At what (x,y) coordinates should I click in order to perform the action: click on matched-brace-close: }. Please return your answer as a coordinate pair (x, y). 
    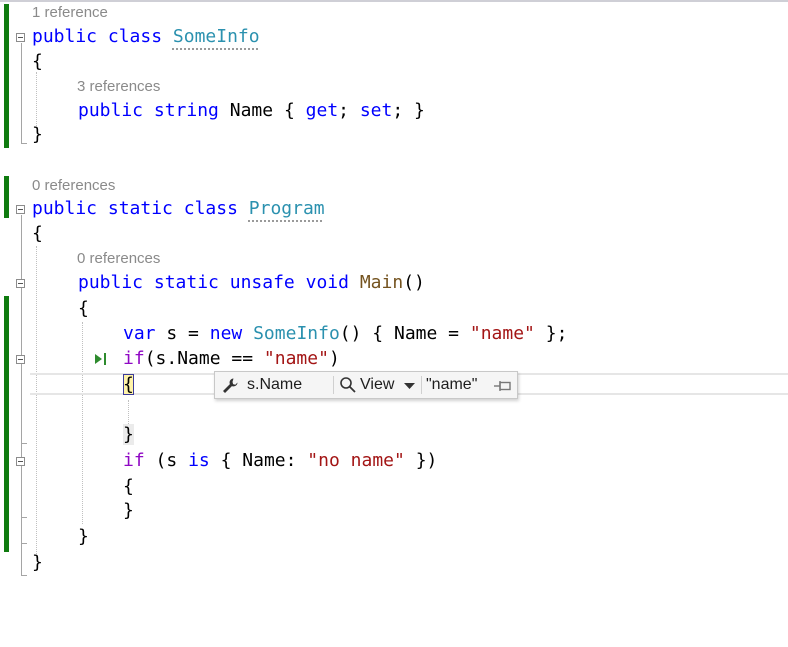
    Looking at the image, I should click on (128, 434).